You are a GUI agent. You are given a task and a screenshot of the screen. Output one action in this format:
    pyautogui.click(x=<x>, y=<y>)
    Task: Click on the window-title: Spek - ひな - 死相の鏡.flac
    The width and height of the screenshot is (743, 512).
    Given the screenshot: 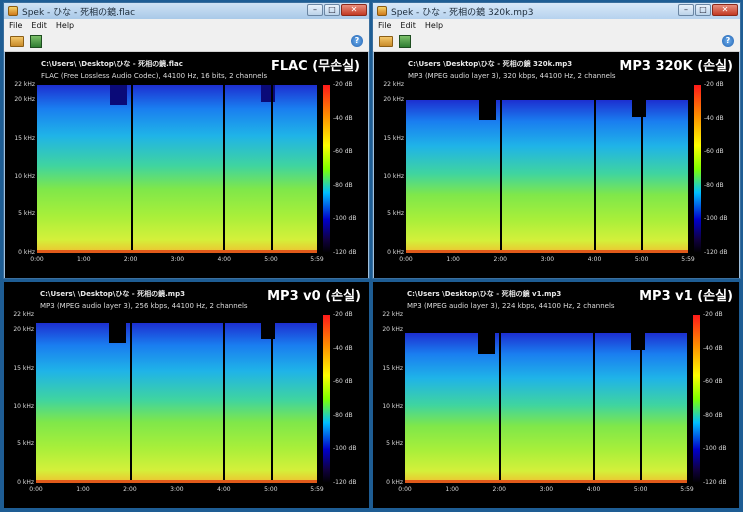 What is the action you would take?
    pyautogui.click(x=79, y=12)
    